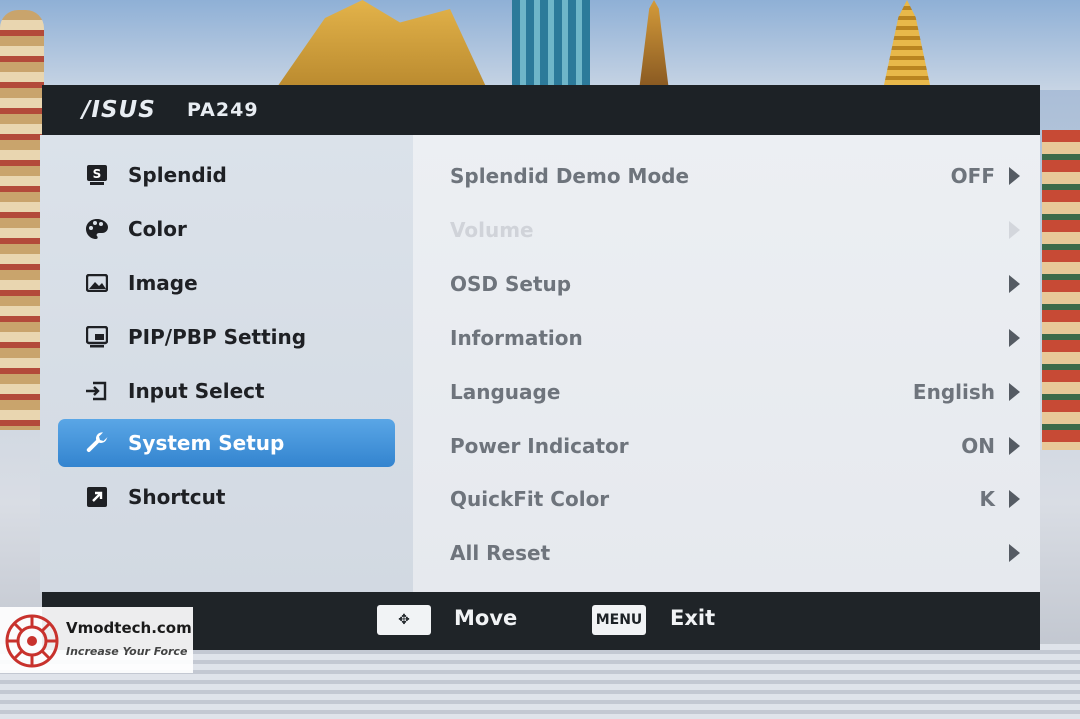 The height and width of the screenshot is (719, 1080). I want to click on svg-text: S, so click(97, 174).